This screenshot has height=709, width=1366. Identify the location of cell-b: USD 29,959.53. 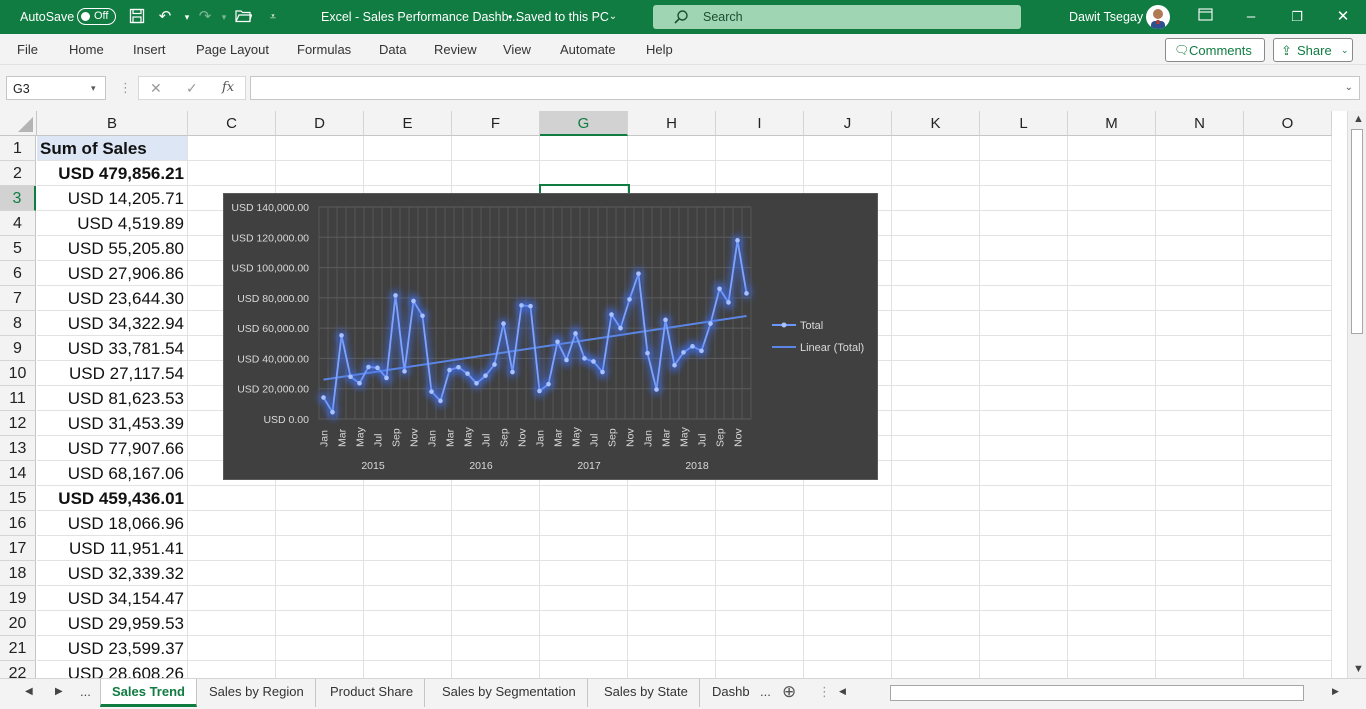
(112, 623).